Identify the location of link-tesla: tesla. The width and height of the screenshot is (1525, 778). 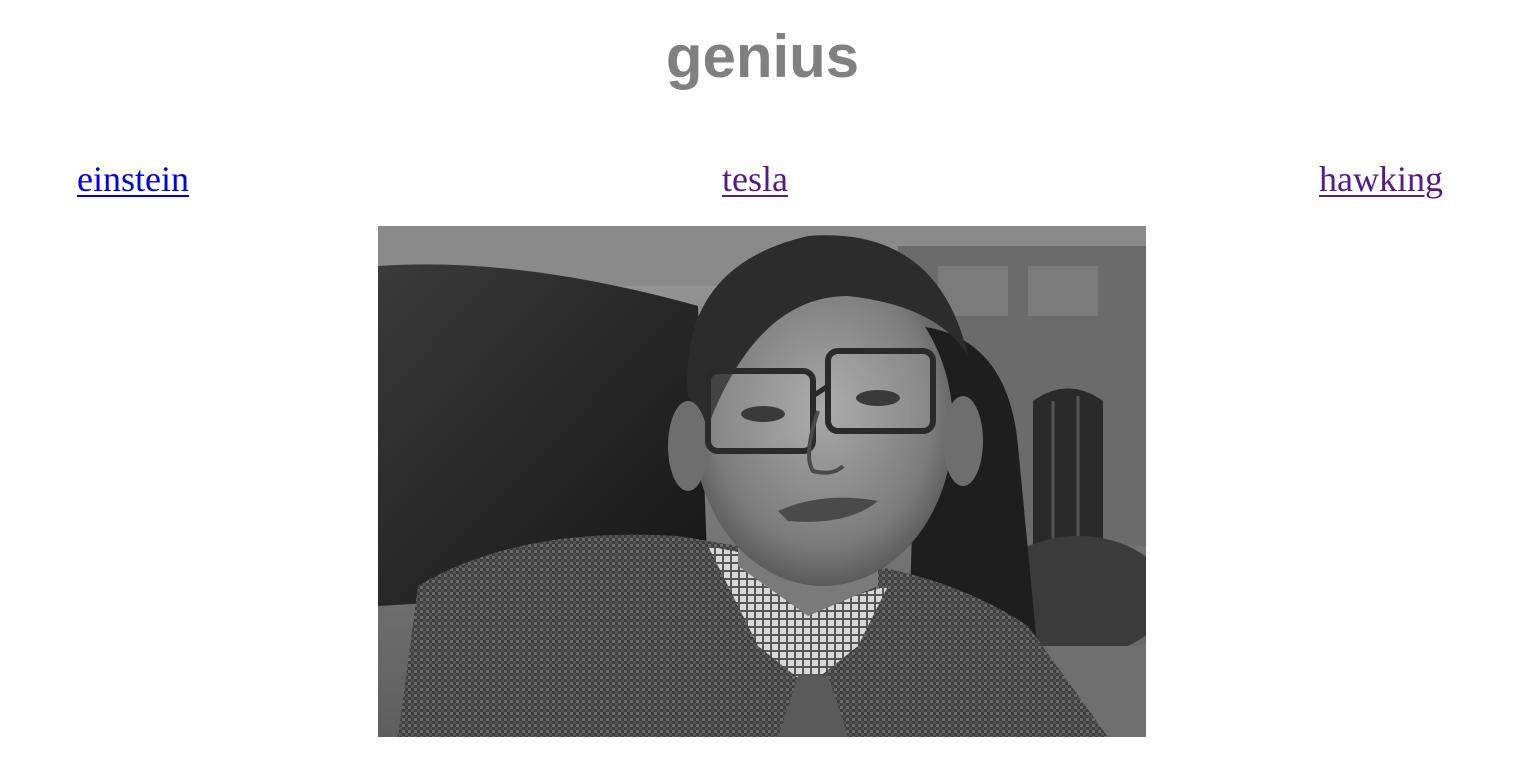
(755, 179).